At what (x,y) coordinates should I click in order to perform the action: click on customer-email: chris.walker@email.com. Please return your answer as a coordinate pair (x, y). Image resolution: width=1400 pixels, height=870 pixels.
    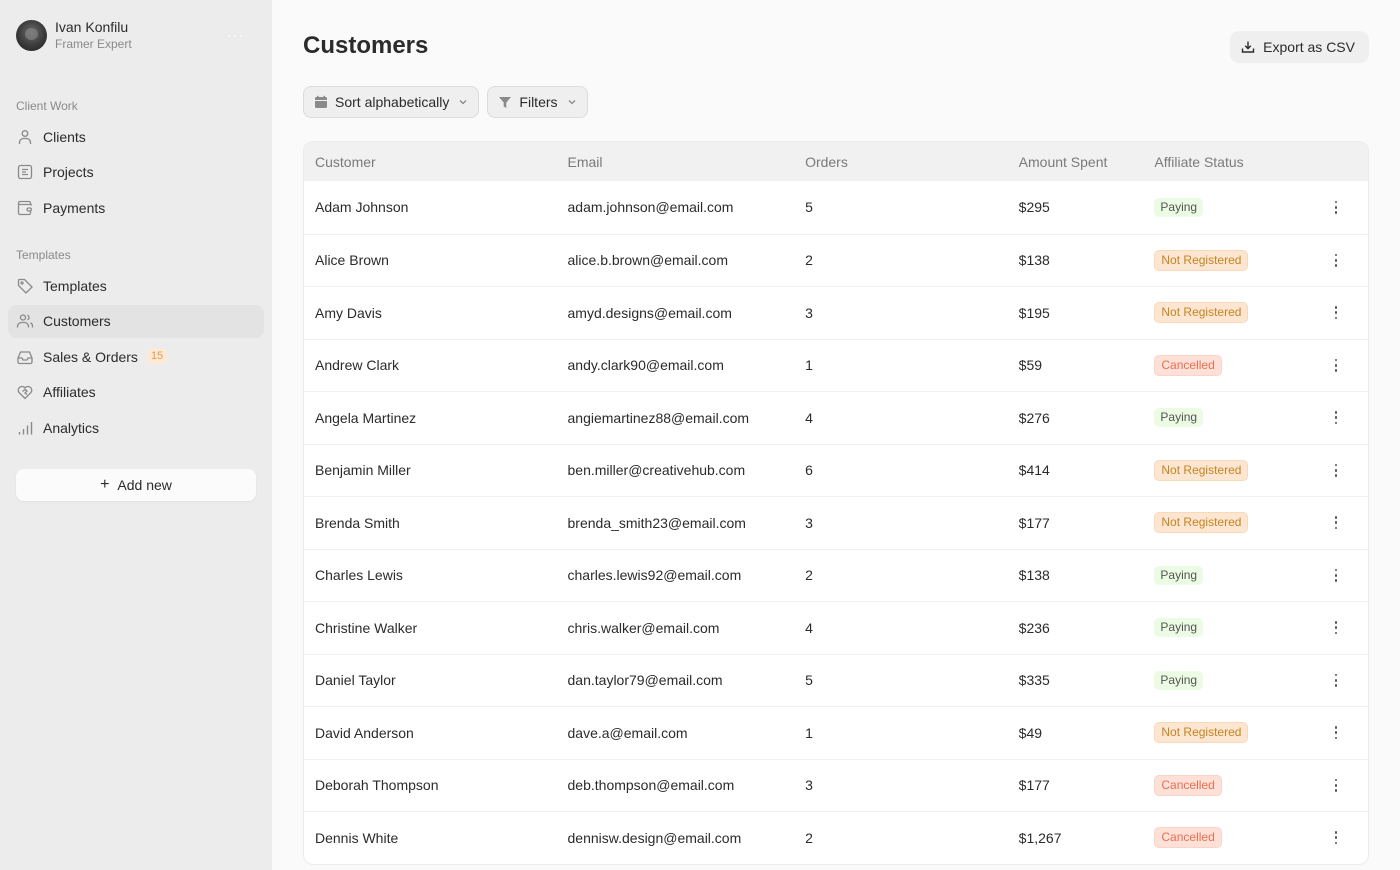
    Looking at the image, I should click on (643, 627).